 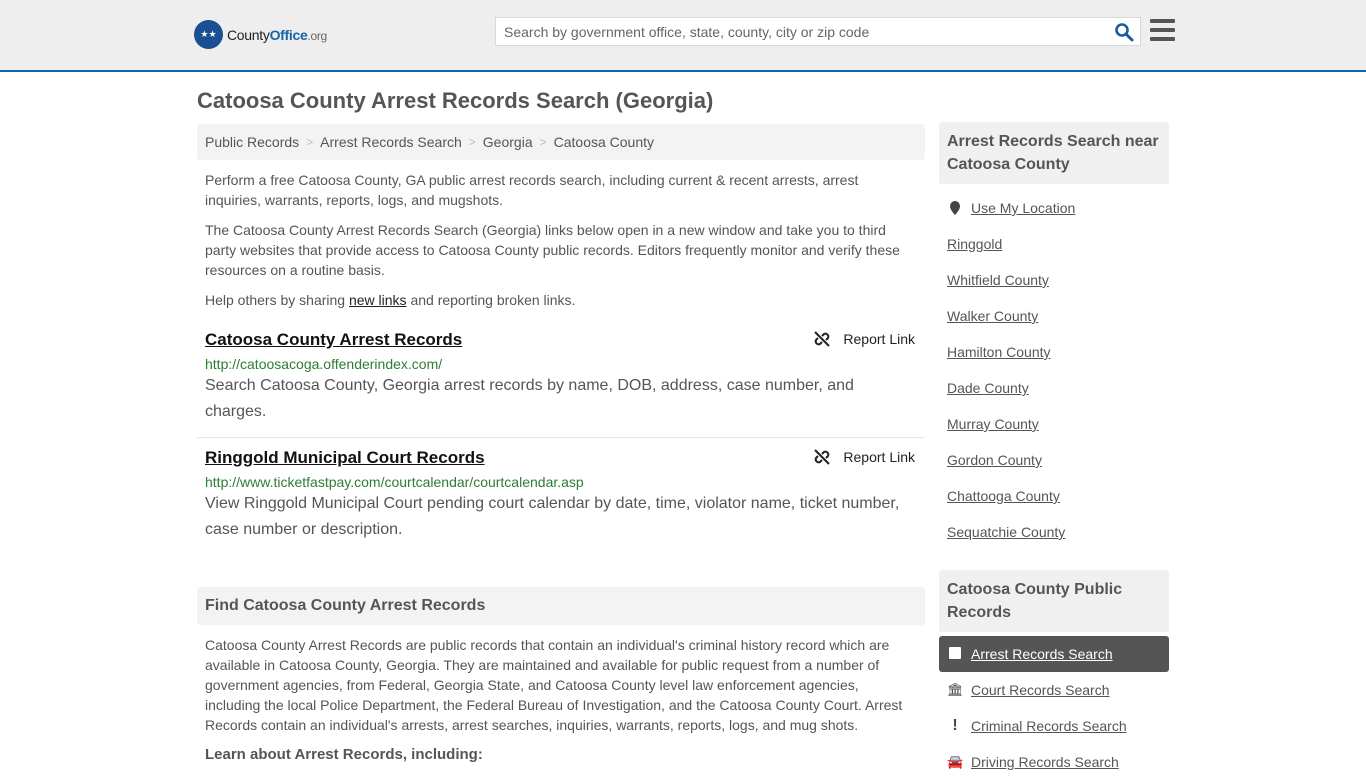 I want to click on sidebar-item-criminal-records: ! Criminal Records Search, so click(x=1054, y=726).